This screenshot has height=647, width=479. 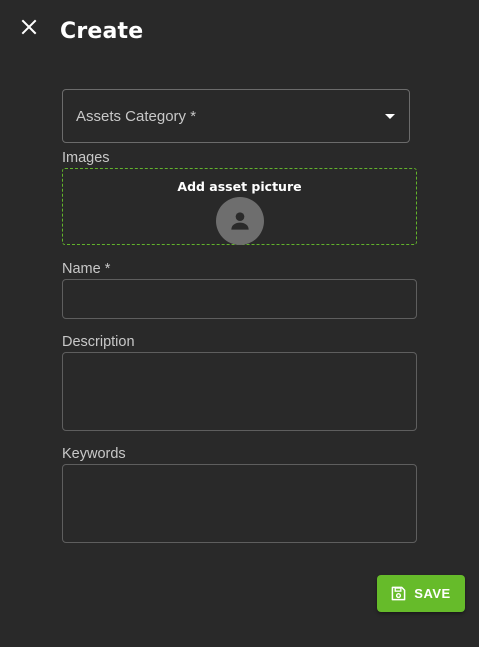 I want to click on close-button, so click(x=29, y=27).